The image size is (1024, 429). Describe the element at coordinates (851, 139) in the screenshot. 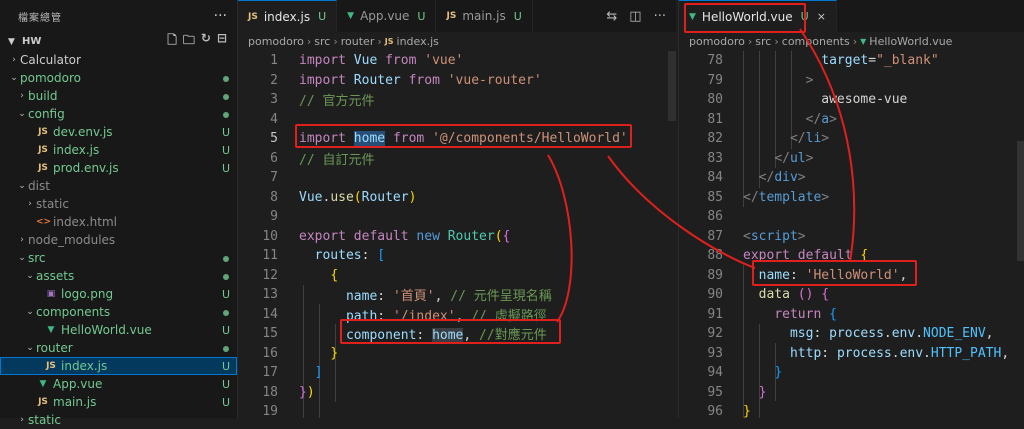

I see `code-line: 82 </li>` at that location.